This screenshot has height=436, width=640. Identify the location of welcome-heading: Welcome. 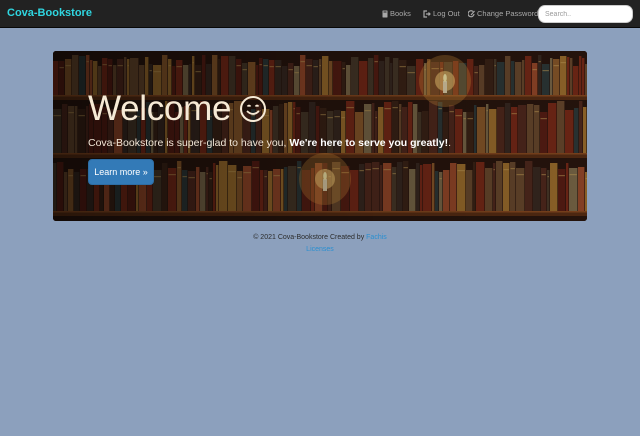
(177, 109).